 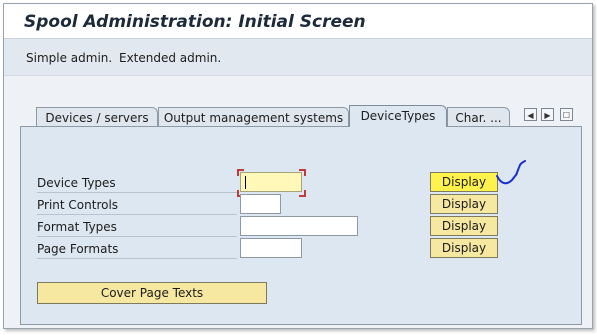 What do you see at coordinates (78, 249) in the screenshot?
I see `page-formats-label: Page Formats` at bounding box center [78, 249].